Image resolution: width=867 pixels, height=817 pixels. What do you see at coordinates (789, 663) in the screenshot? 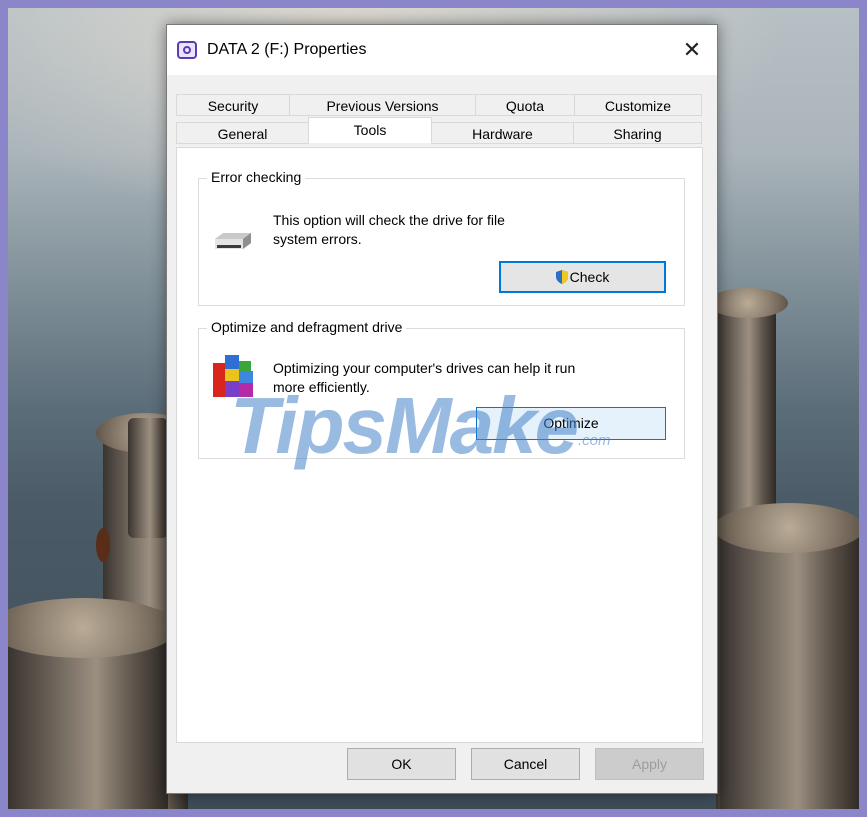
I see `wood-post-right-front` at bounding box center [789, 663].